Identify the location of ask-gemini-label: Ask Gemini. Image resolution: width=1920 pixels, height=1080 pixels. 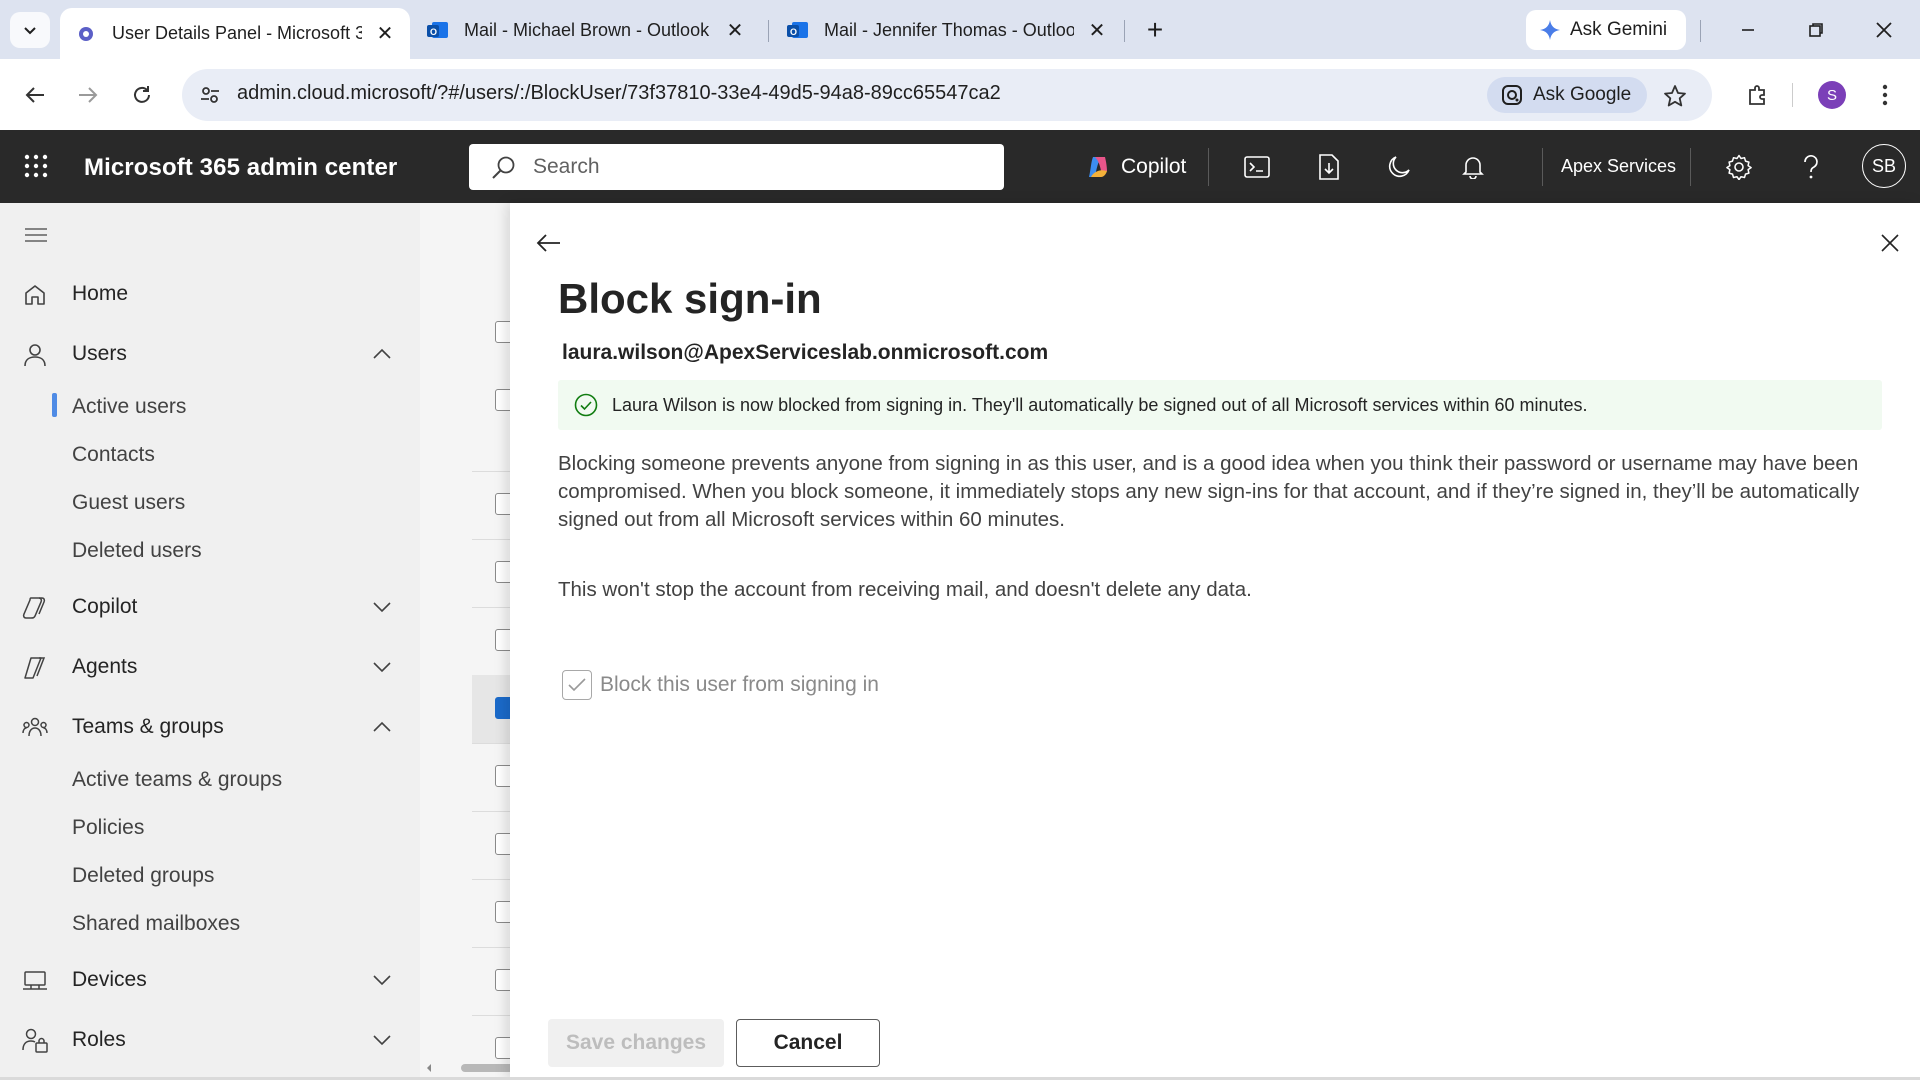
(1619, 29).